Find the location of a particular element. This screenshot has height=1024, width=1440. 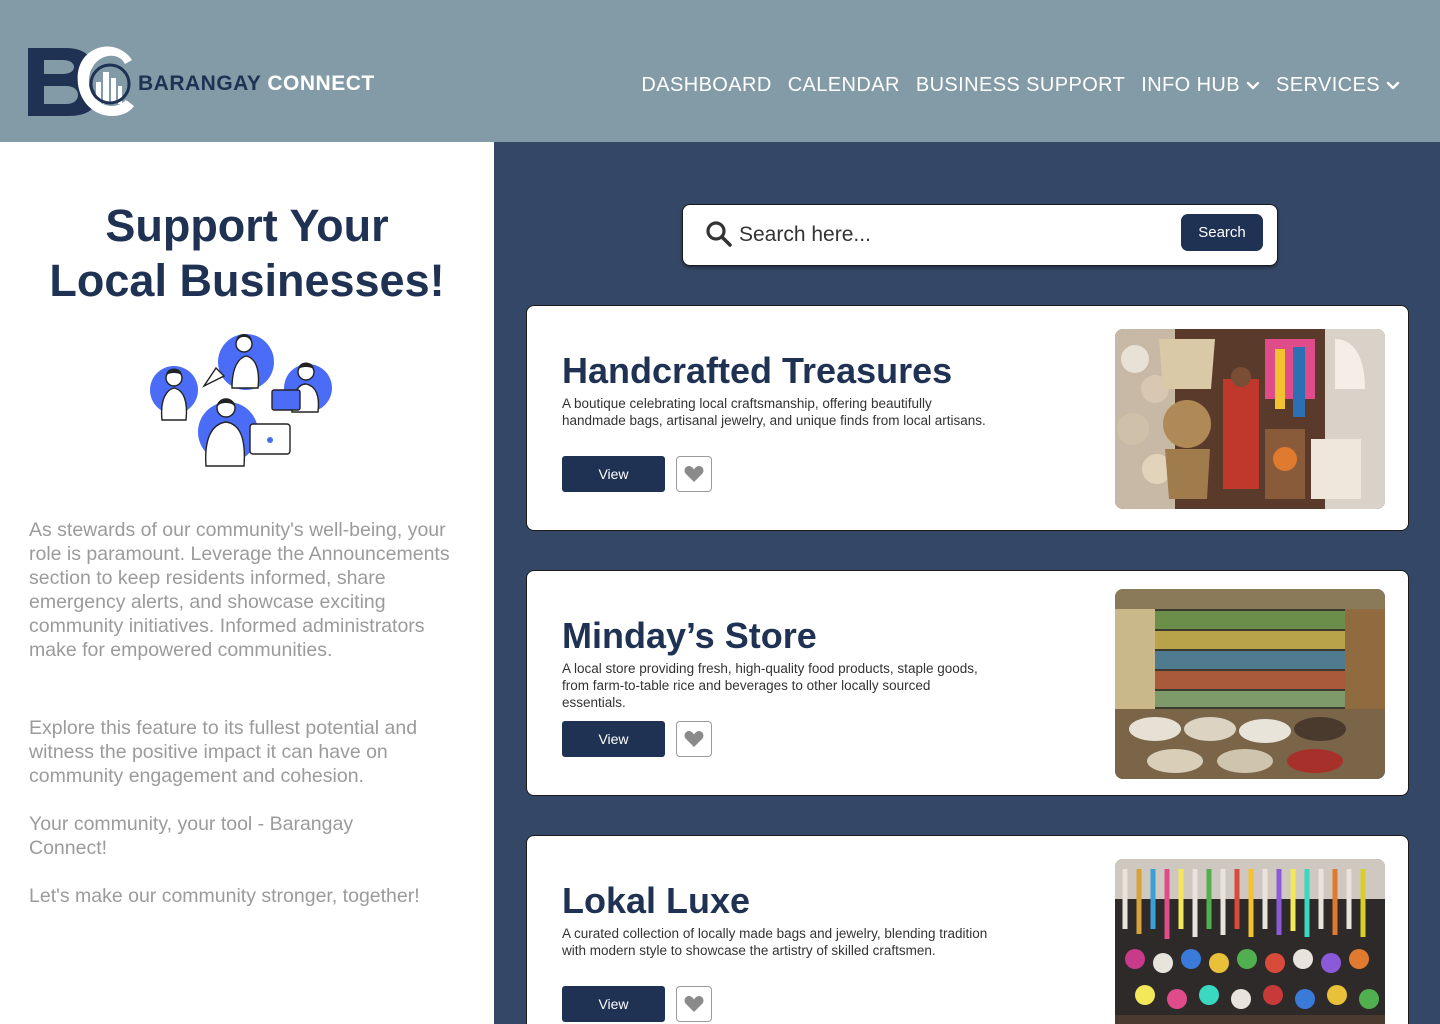

business-photo-grocery-store is located at coordinates (1250, 684).